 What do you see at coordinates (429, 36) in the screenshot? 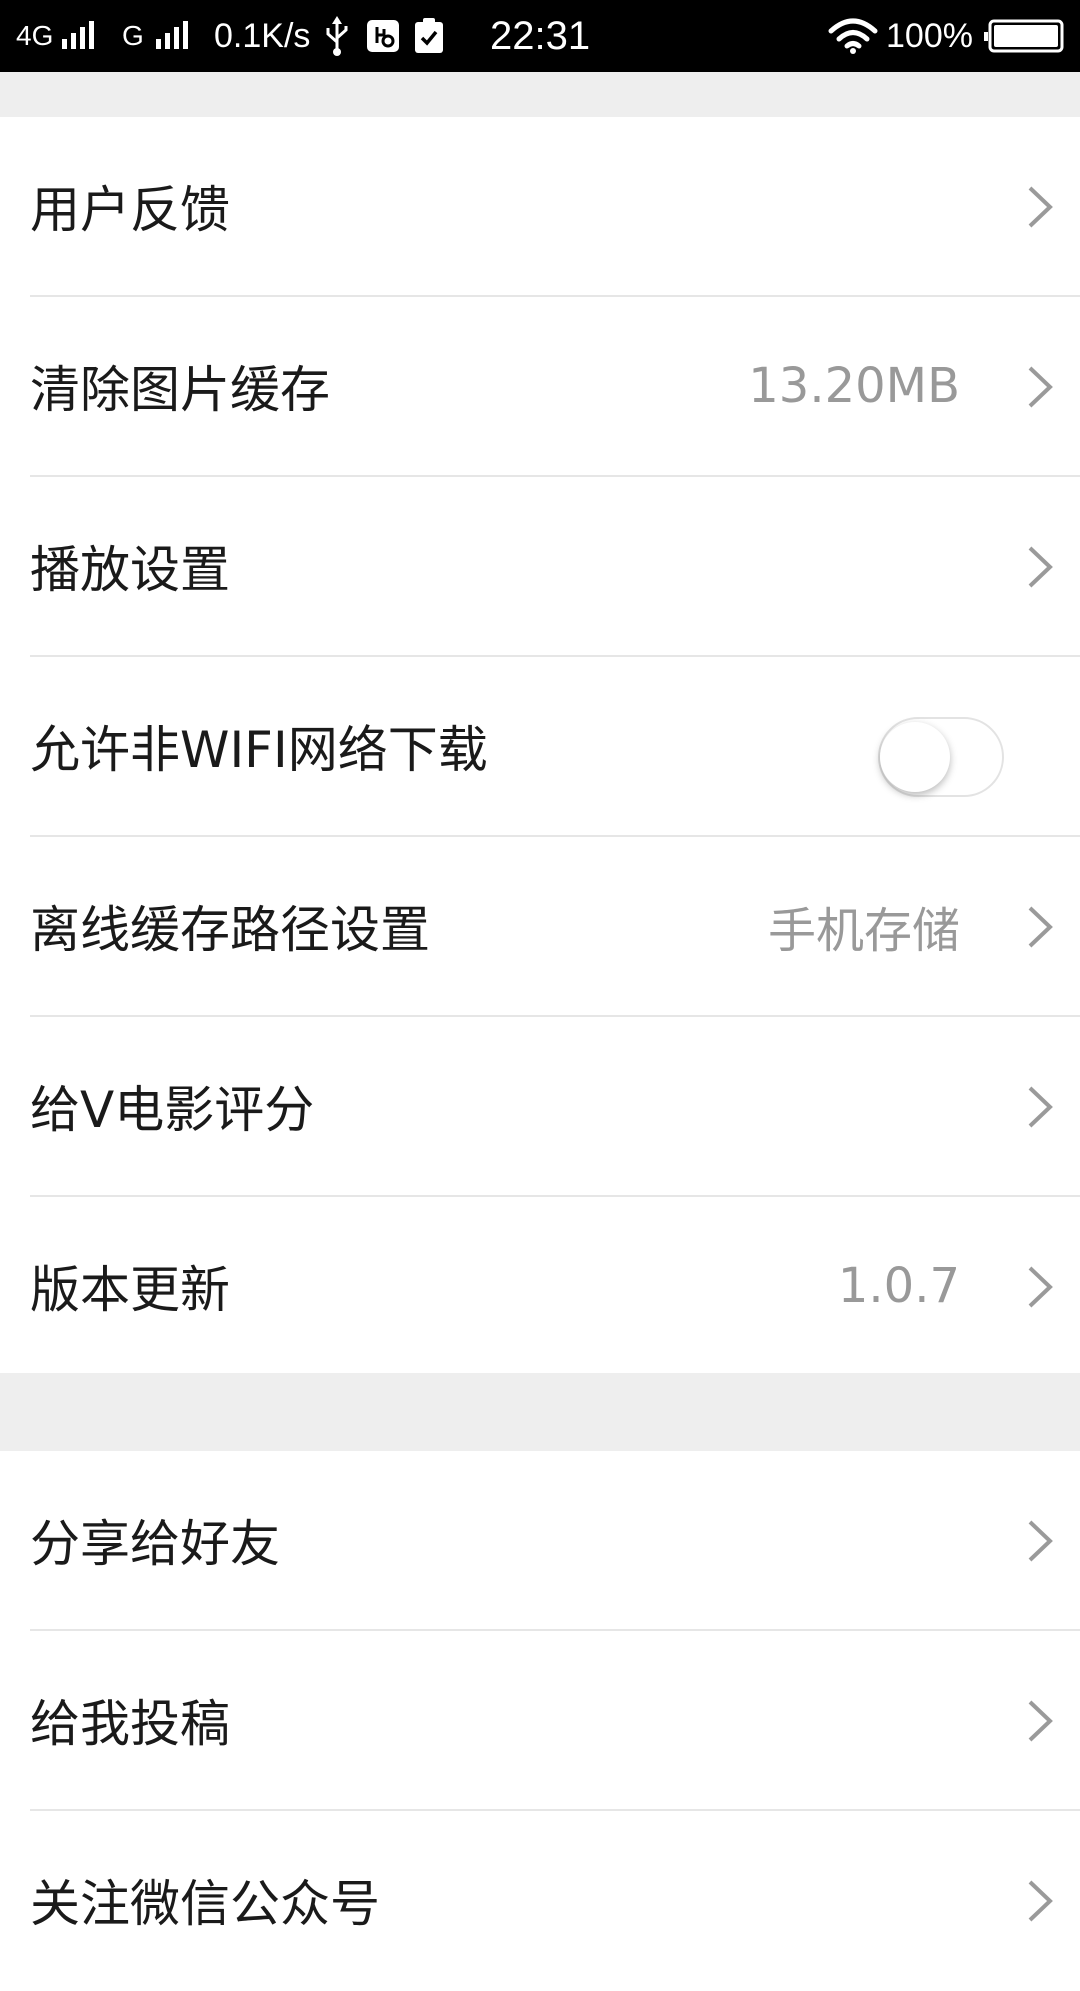
I see `clipboard-check-icon` at bounding box center [429, 36].